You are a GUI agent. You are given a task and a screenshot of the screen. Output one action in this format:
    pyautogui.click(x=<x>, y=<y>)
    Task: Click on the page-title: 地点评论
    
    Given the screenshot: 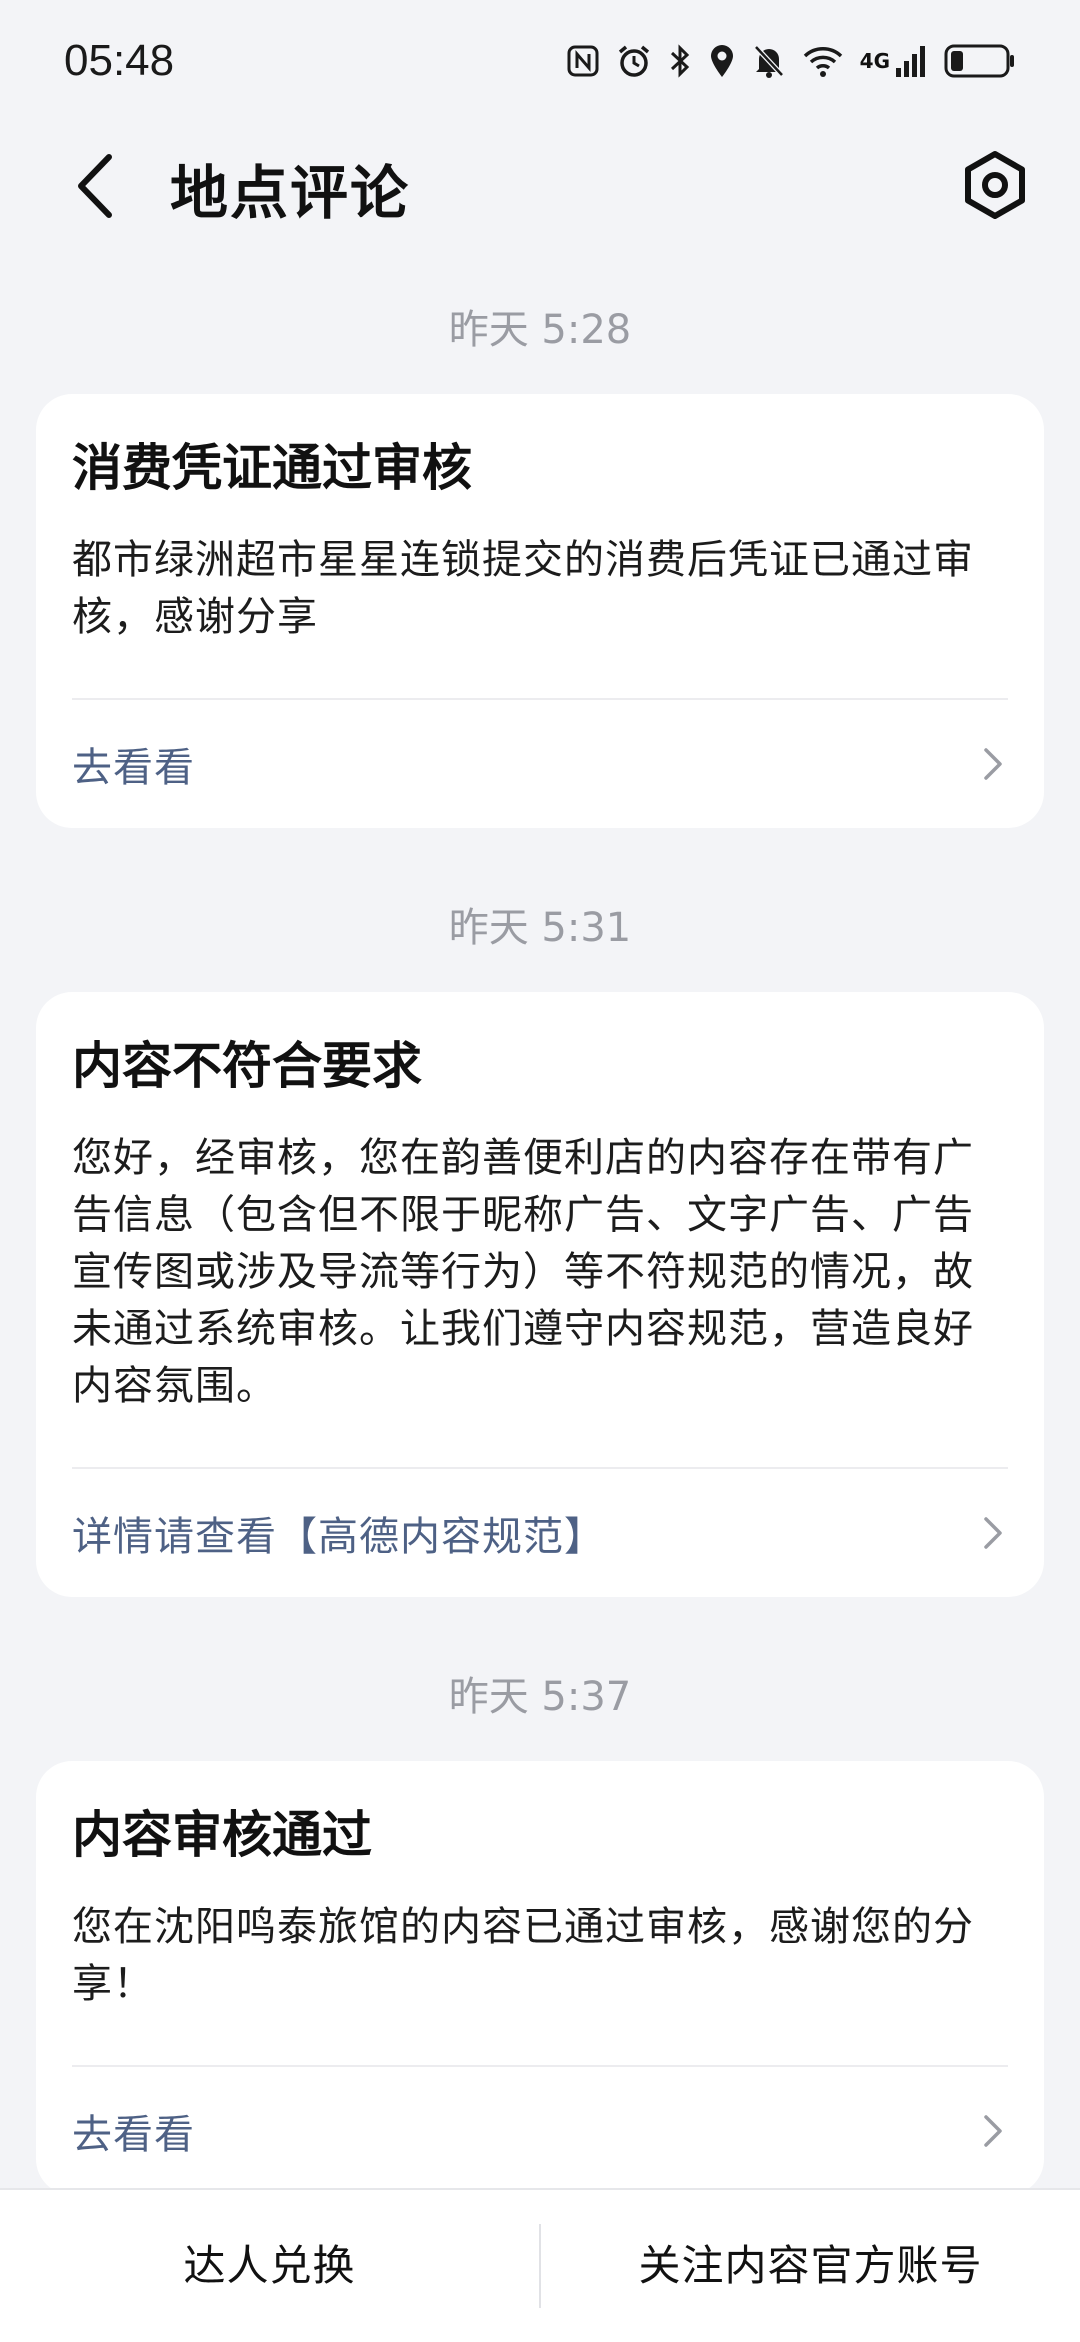 What is the action you would take?
    pyautogui.click(x=290, y=193)
    